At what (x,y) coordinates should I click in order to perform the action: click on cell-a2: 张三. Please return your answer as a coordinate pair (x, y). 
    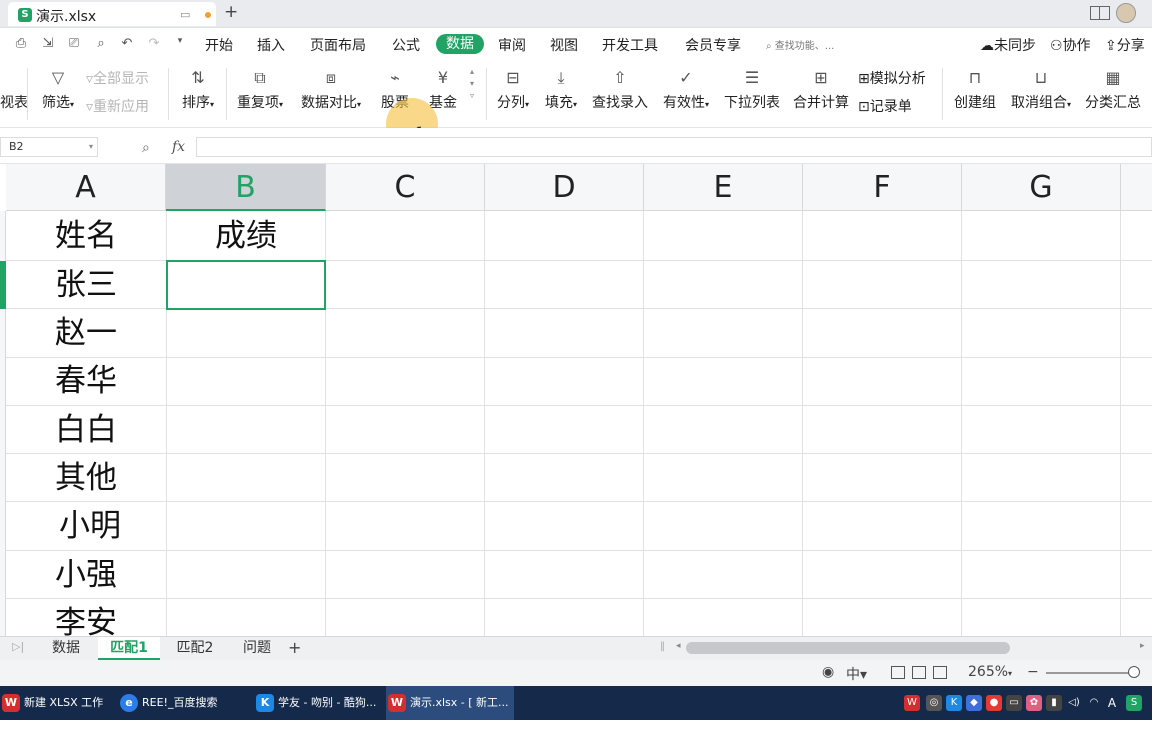
    Looking at the image, I should click on (86, 285).